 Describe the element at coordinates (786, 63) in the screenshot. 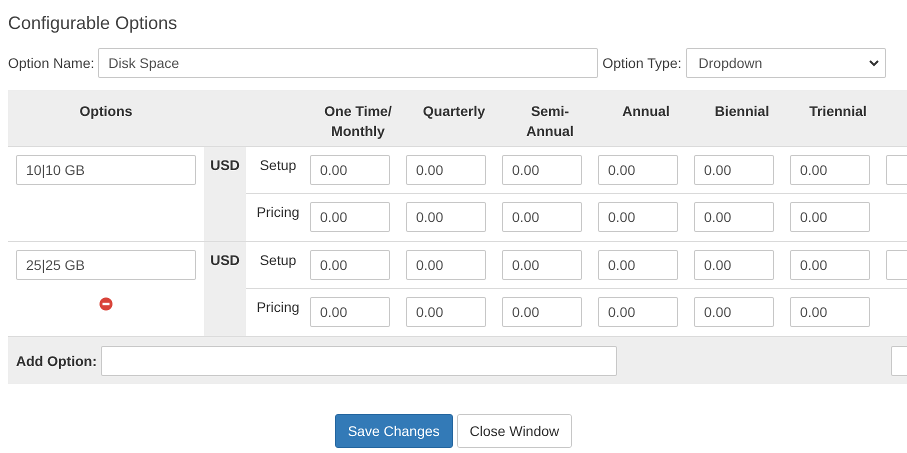

I see `option-type-dropdown: Dropdown` at that location.